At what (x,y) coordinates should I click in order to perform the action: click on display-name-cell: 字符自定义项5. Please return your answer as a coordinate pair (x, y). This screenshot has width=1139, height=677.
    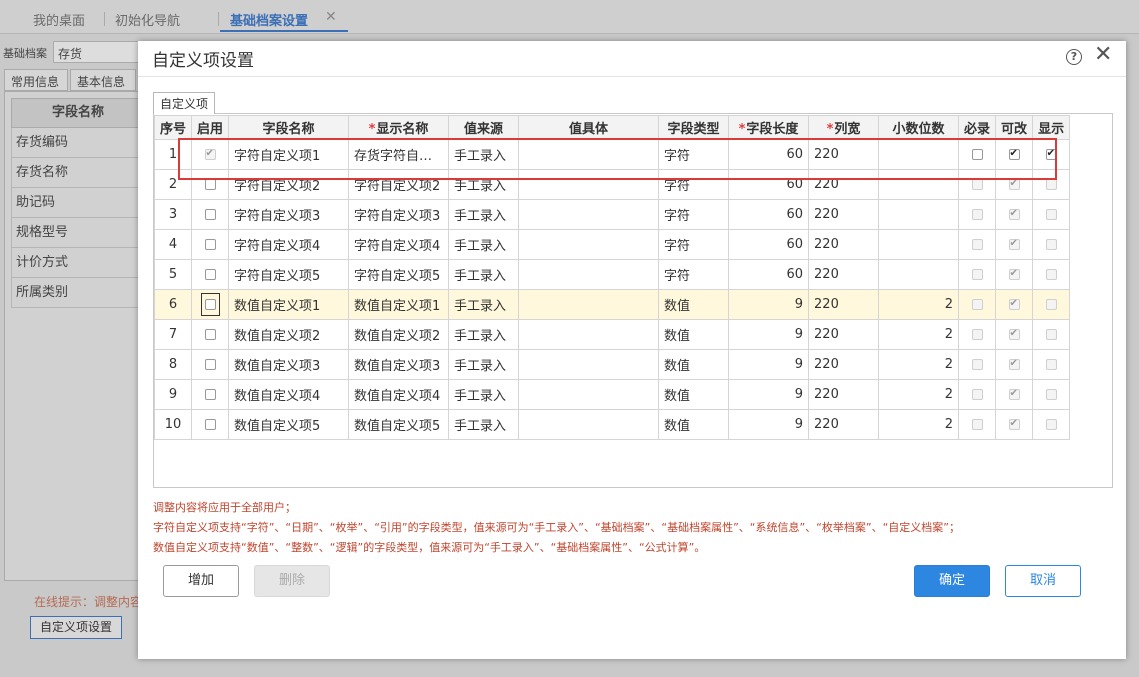
    Looking at the image, I should click on (399, 274).